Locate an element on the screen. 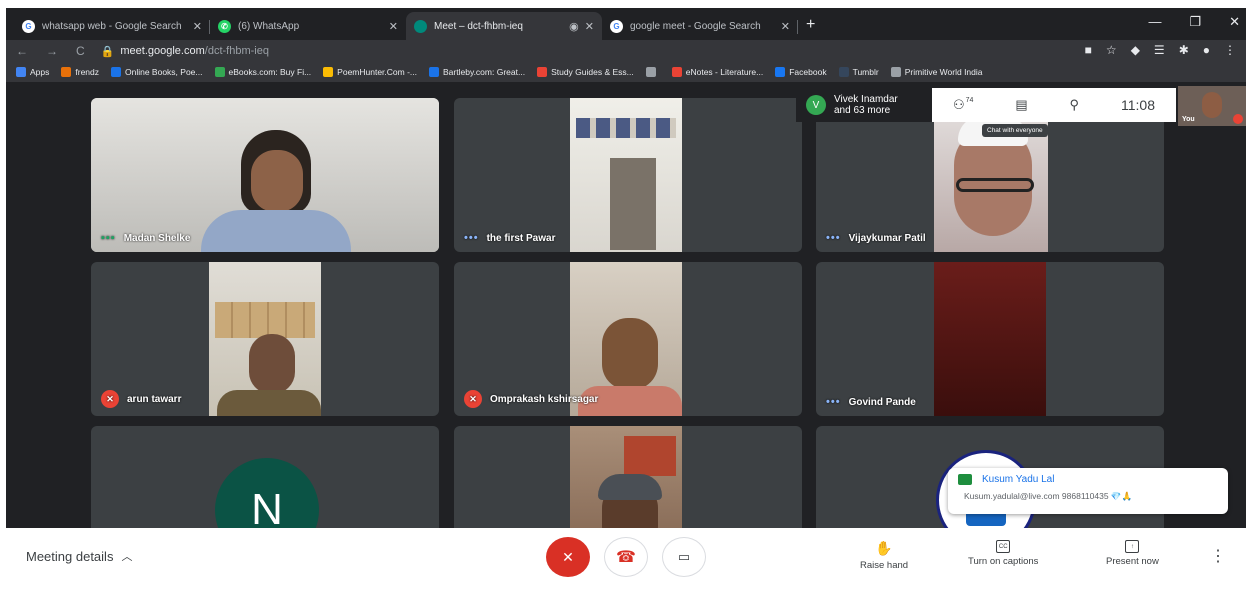  bookmark-item: Apps is located at coordinates (32, 72).